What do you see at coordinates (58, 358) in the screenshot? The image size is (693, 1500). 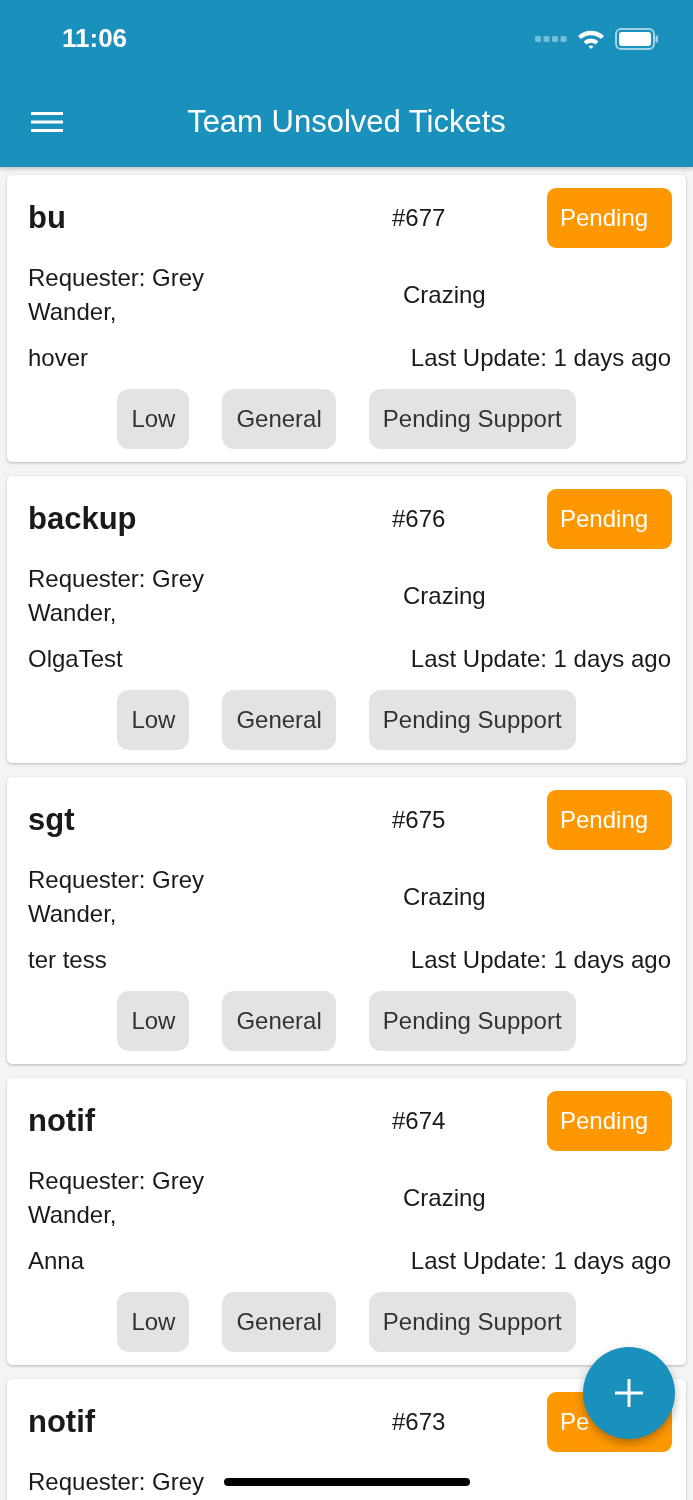 I see `ticket-note: hover` at bounding box center [58, 358].